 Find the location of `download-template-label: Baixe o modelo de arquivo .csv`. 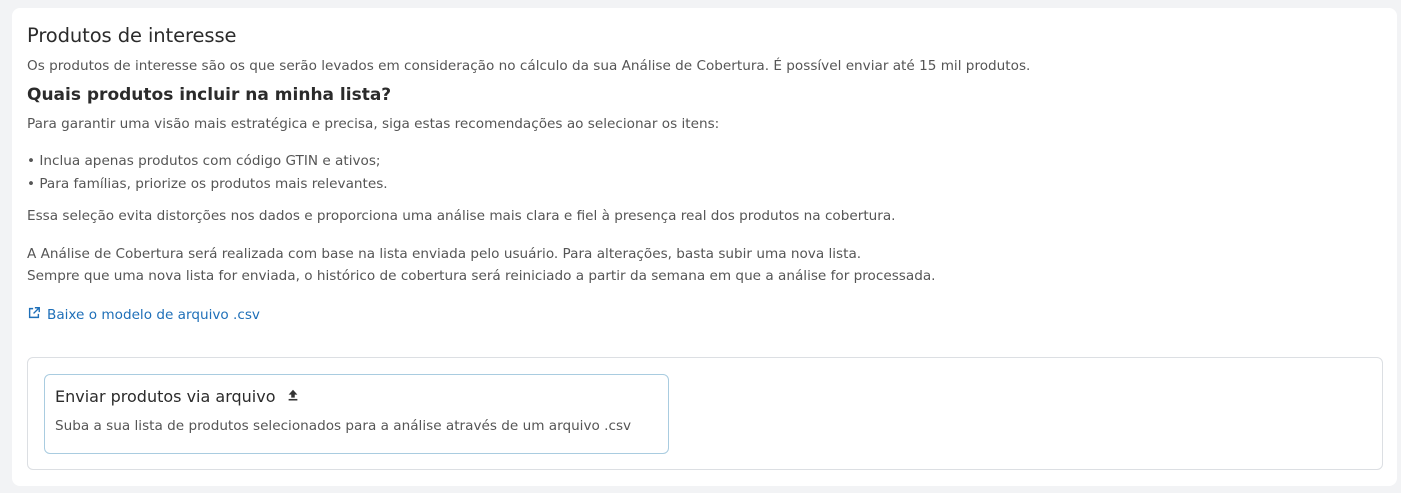

download-template-label: Baixe o modelo de arquivo .csv is located at coordinates (153, 315).